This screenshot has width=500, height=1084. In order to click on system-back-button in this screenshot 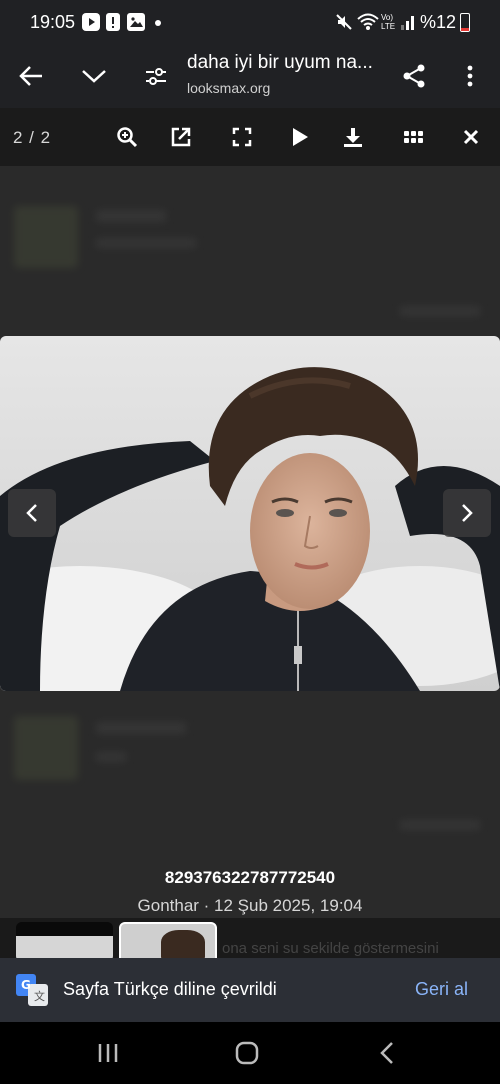, I will do `click(387, 1053)`.